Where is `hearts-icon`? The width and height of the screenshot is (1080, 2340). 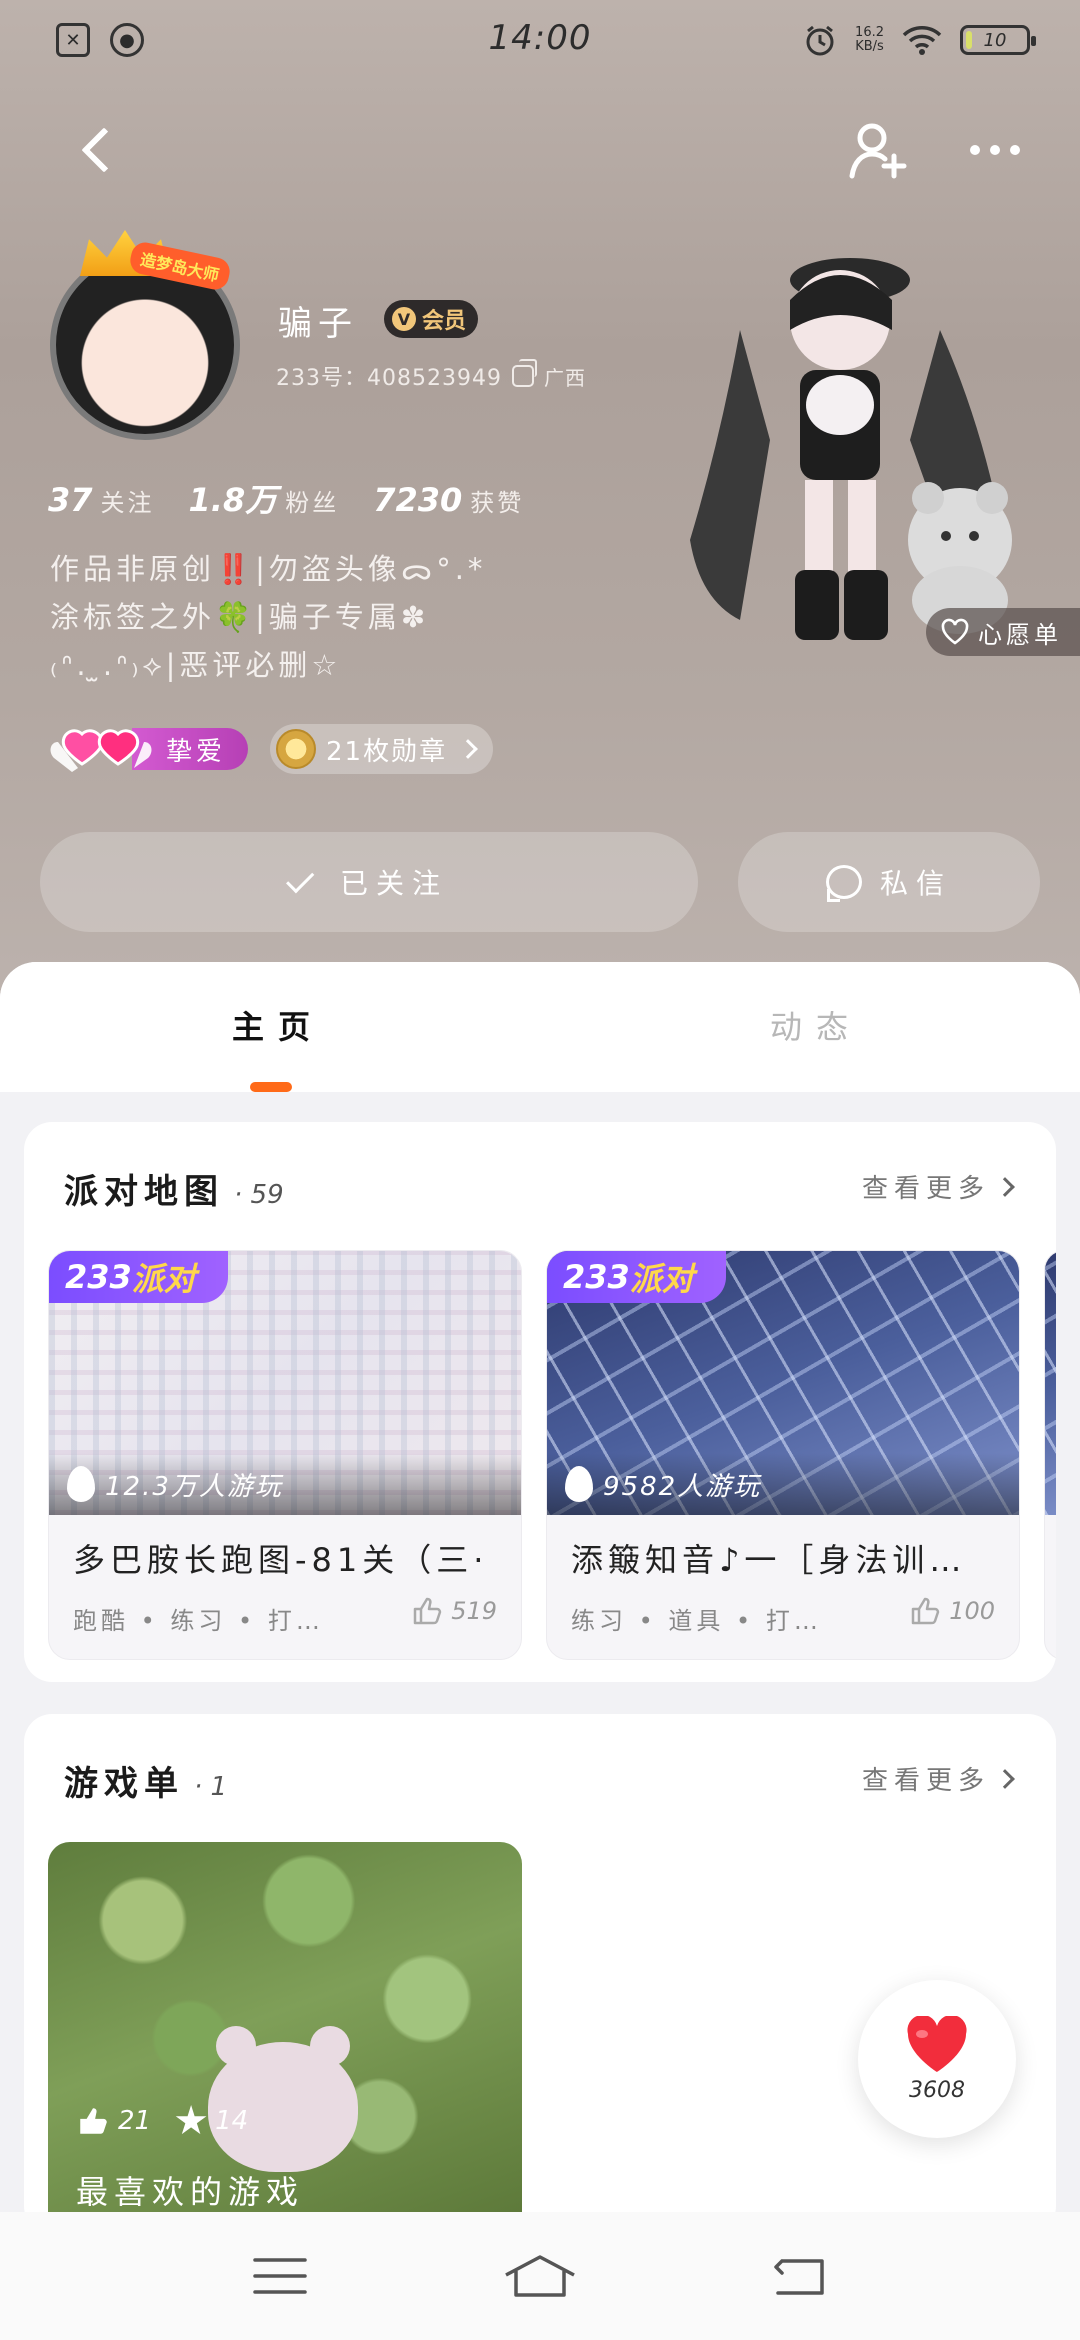
hearts-icon is located at coordinates (101, 750).